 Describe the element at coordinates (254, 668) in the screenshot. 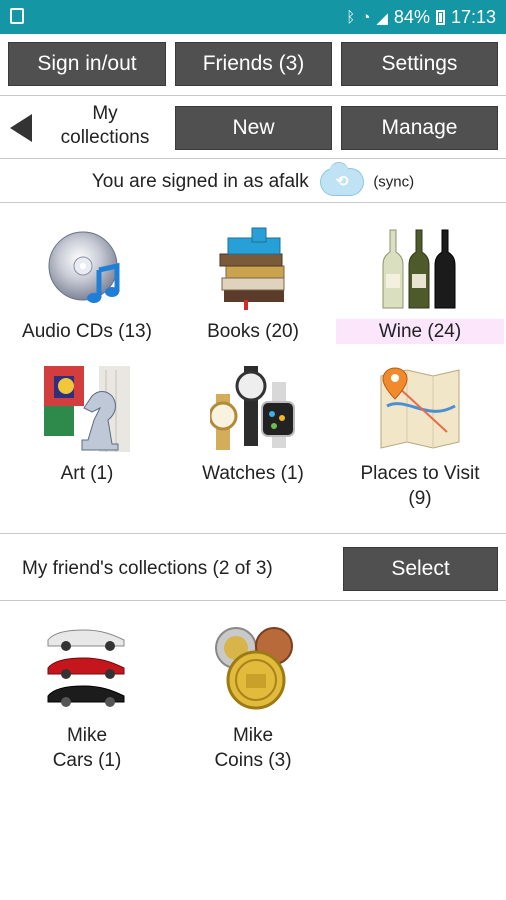

I see `coins-icon` at that location.